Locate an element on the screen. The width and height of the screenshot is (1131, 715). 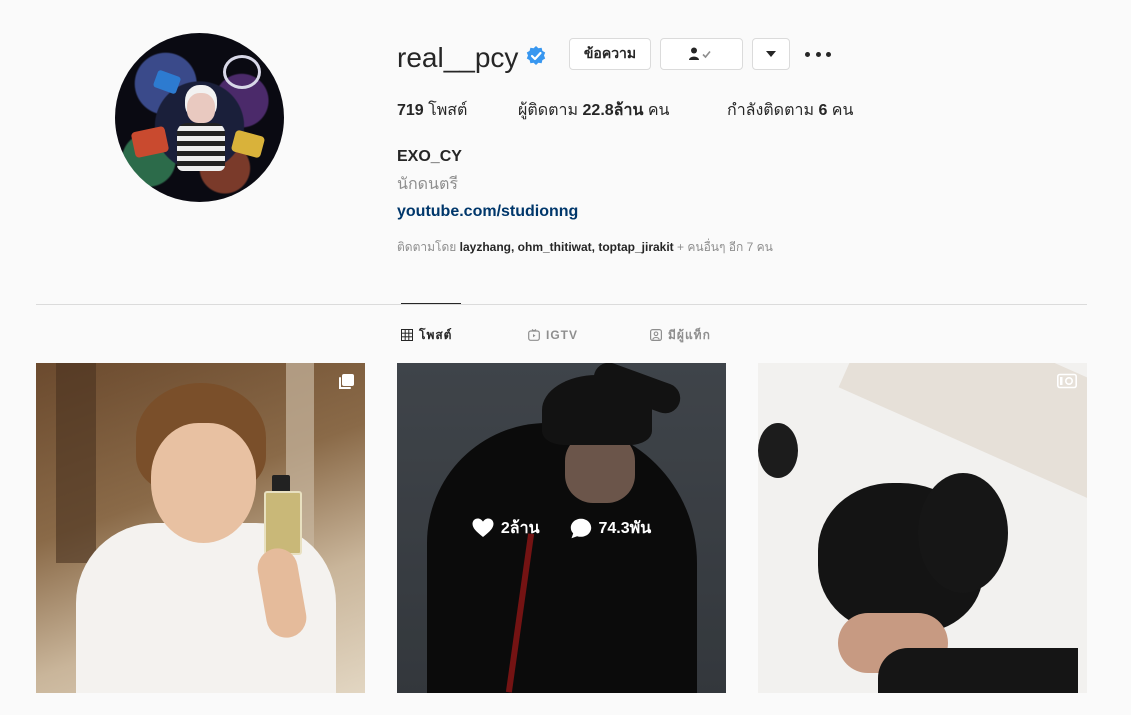
following-stat: กำลังติดตาม 6 คน is located at coordinates (790, 111).